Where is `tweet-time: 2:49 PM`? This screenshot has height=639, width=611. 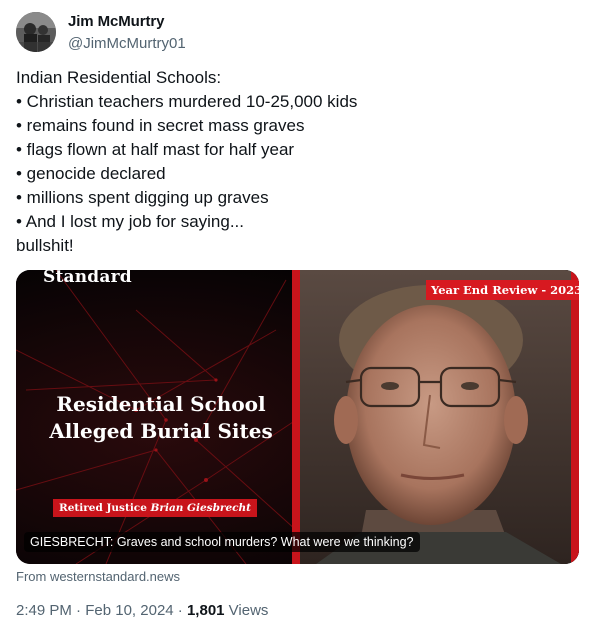
tweet-time: 2:49 PM is located at coordinates (44, 610).